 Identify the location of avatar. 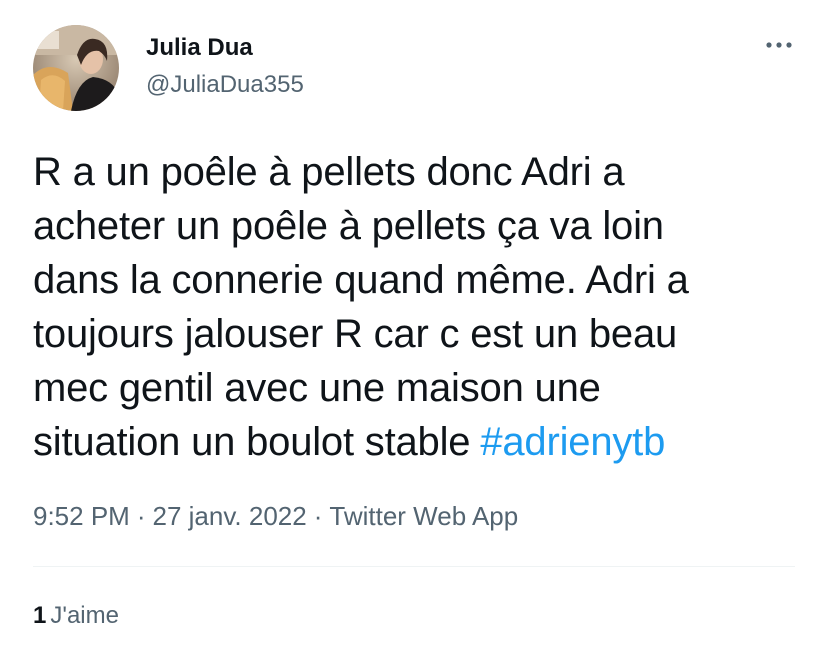
(76, 68).